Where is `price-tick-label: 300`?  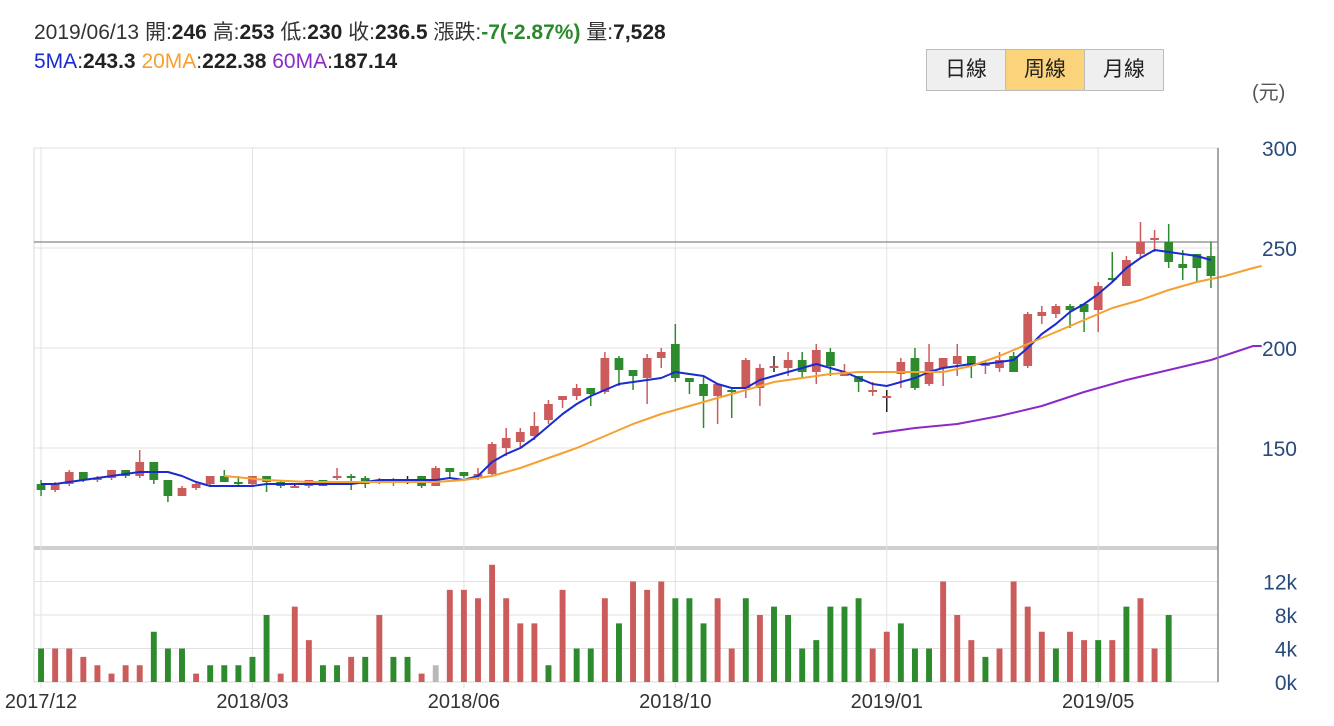 price-tick-label: 300 is located at coordinates (1279, 149).